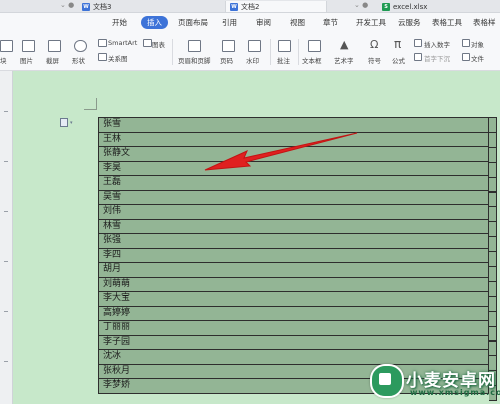 Image resolution: width=500 pixels, height=404 pixels. I want to click on red-arrow-shape, so click(281, 151).